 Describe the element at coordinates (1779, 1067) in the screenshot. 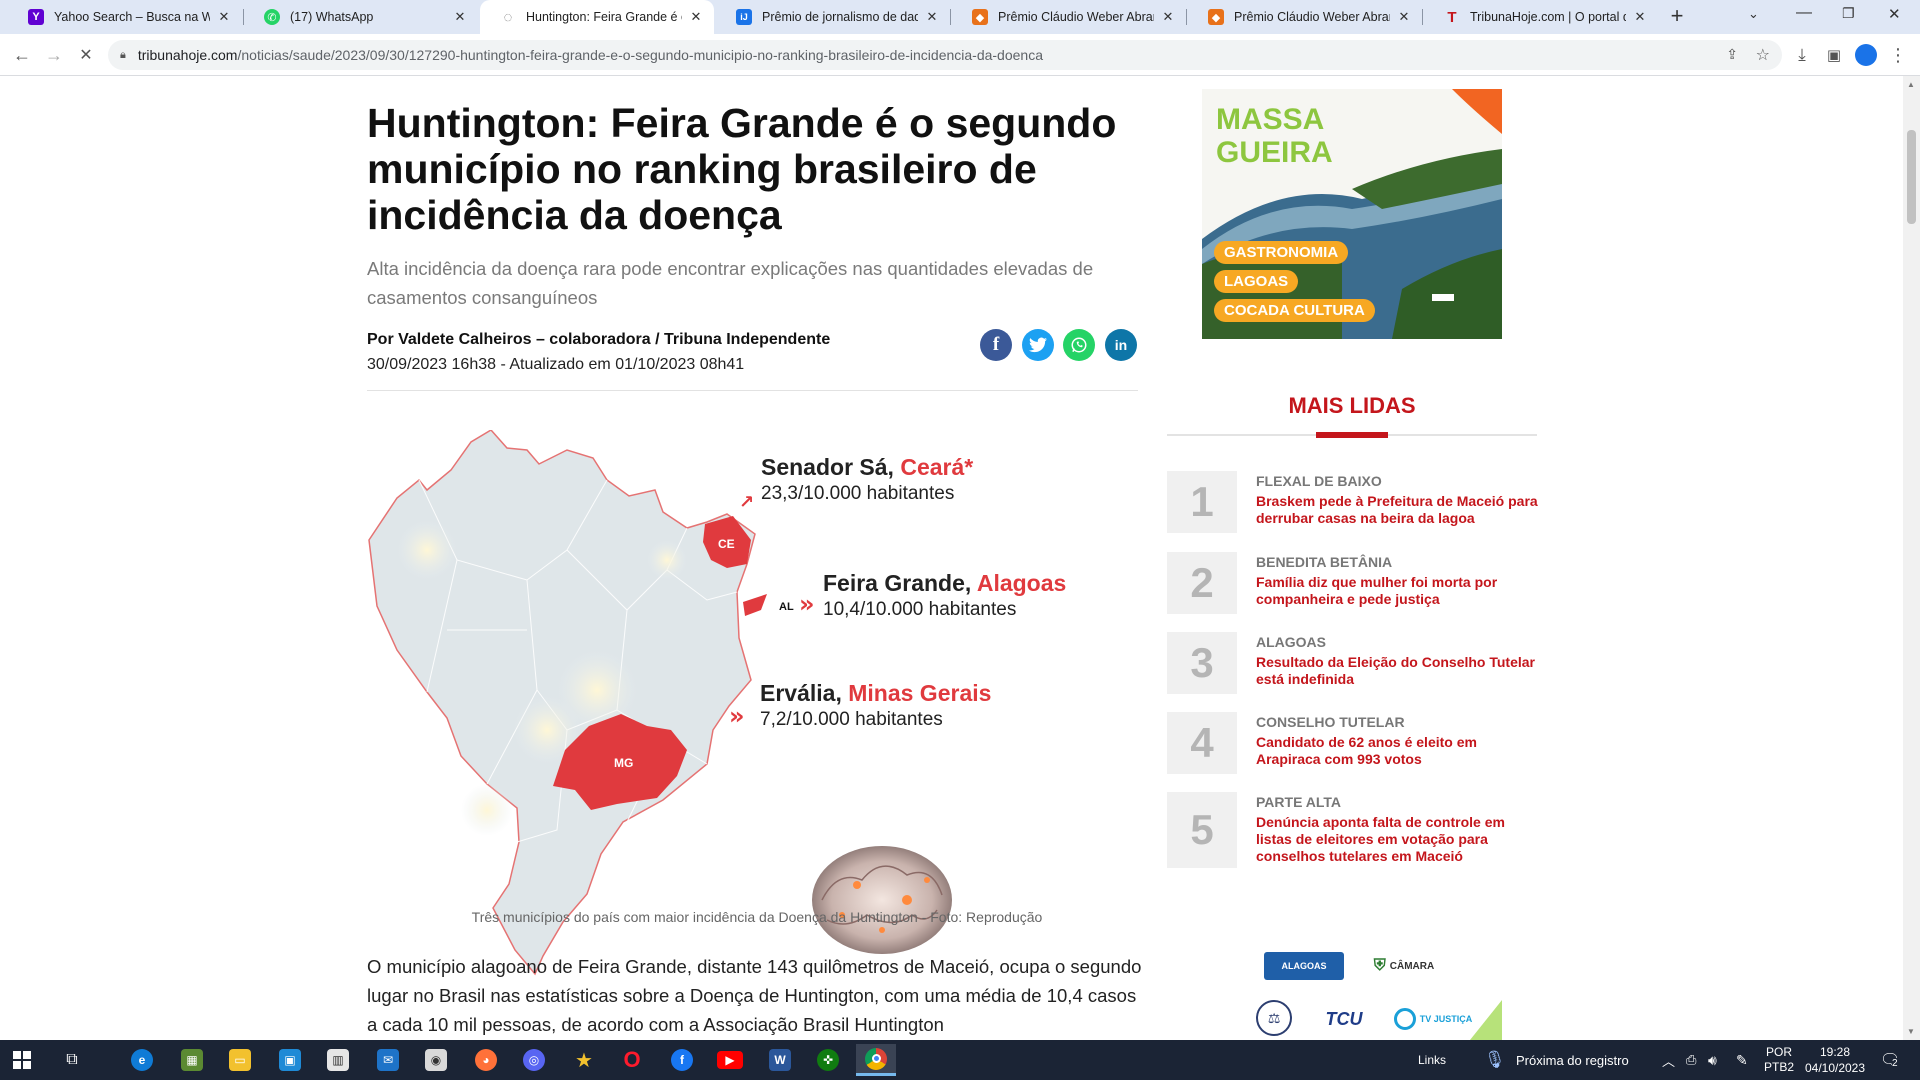

I see `keyboard-layout: PTB2` at that location.